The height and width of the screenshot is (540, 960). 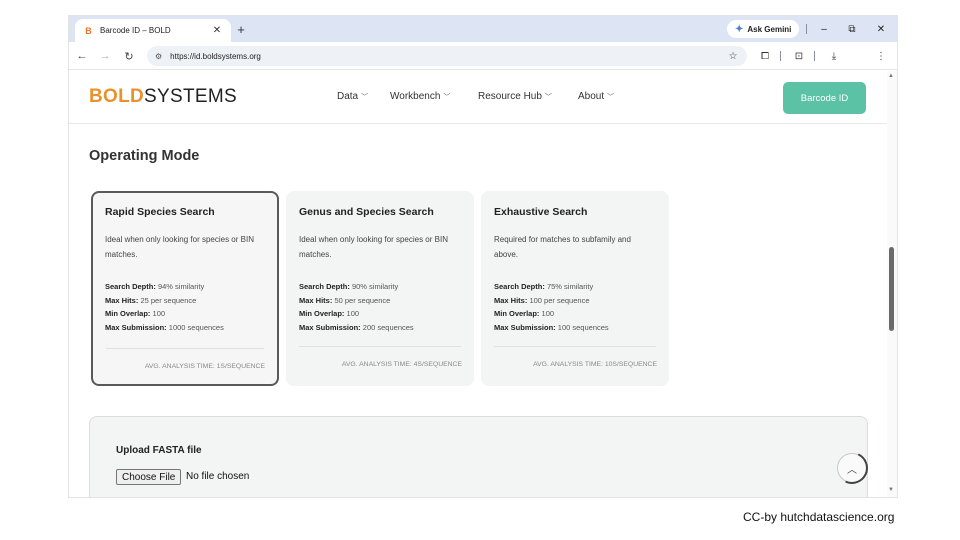 What do you see at coordinates (144, 156) in the screenshot?
I see `section-title: Operating Mode` at bounding box center [144, 156].